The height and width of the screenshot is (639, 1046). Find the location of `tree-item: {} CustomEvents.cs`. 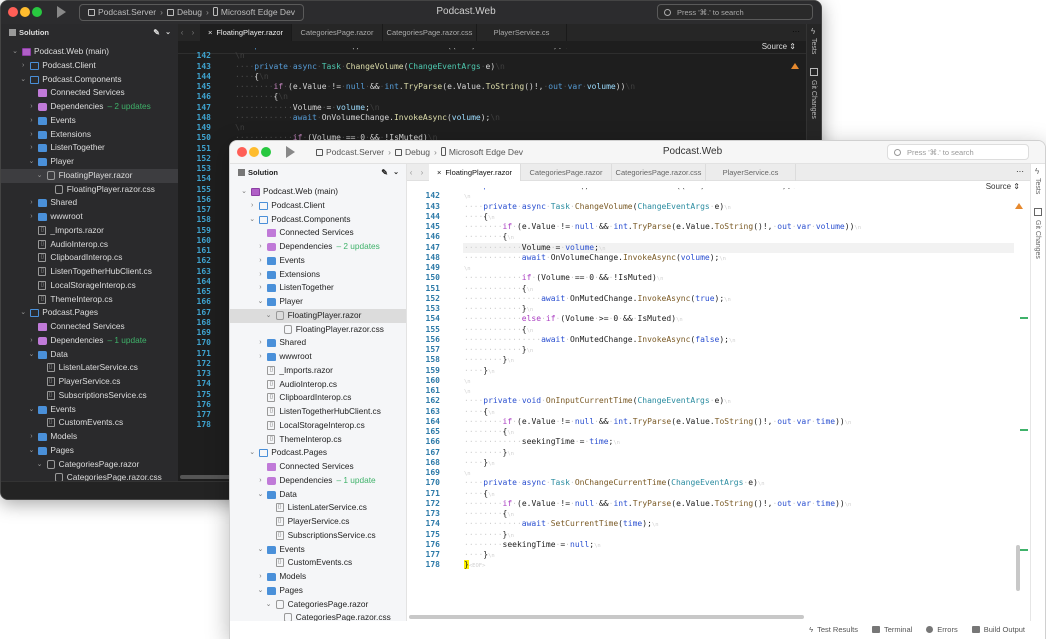

tree-item: {} CustomEvents.cs is located at coordinates (318, 563).